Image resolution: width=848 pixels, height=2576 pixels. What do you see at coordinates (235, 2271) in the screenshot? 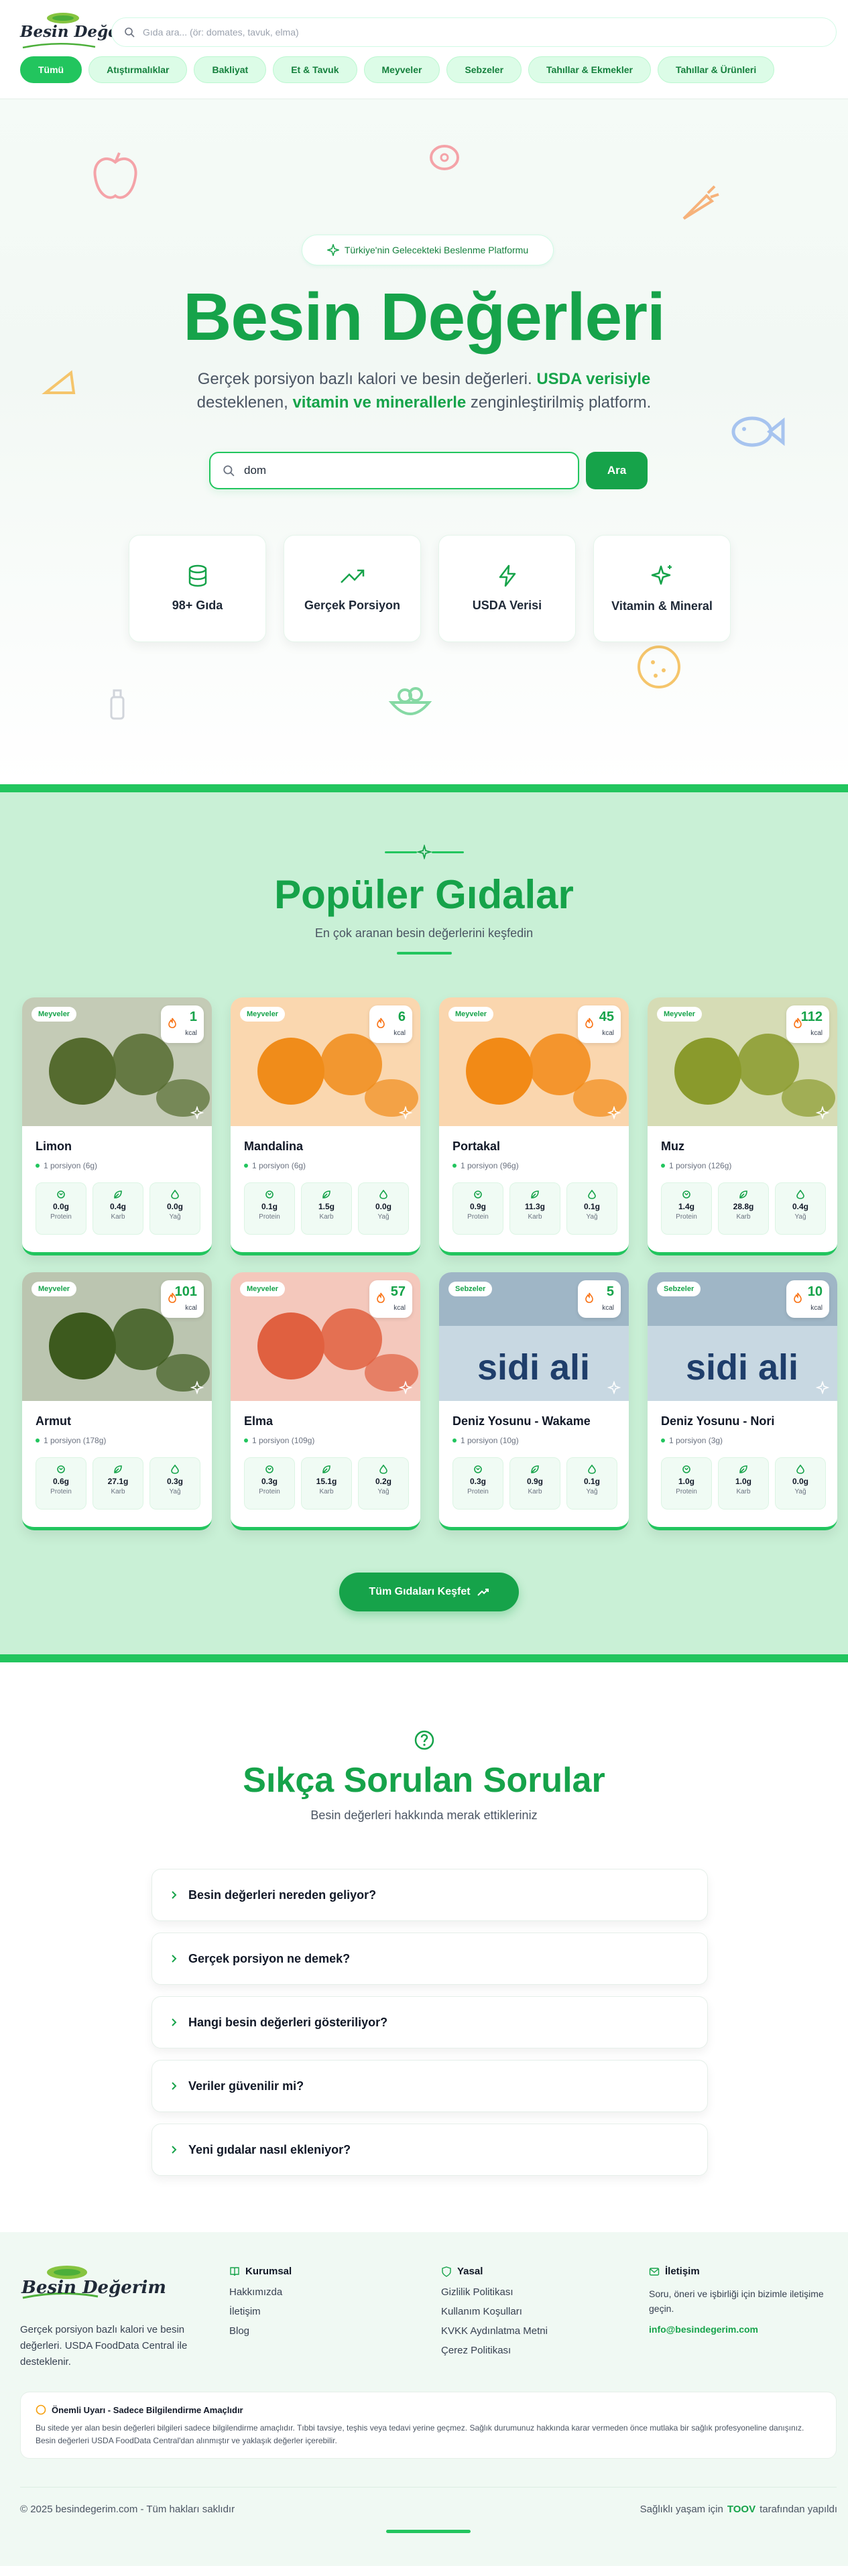
I see `book-icon` at bounding box center [235, 2271].